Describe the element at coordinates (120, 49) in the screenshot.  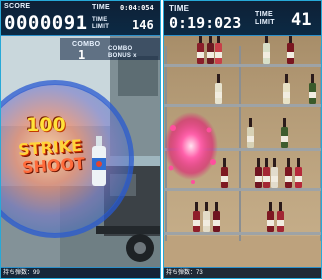
I see `combo-bonus-line-1: COMBO` at that location.